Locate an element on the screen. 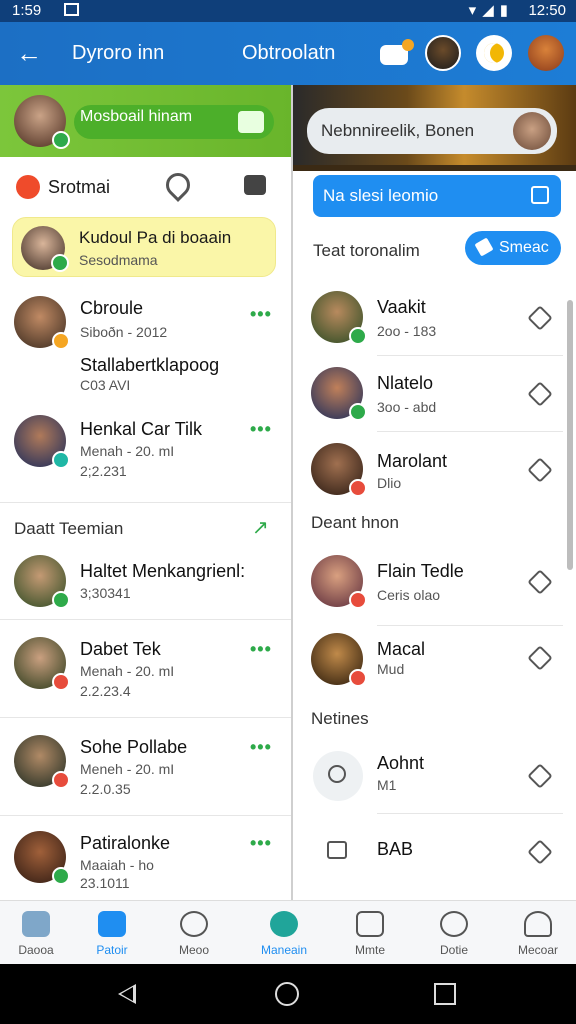 This screenshot has height=1024, width=576. section-title: Netines is located at coordinates (340, 718).